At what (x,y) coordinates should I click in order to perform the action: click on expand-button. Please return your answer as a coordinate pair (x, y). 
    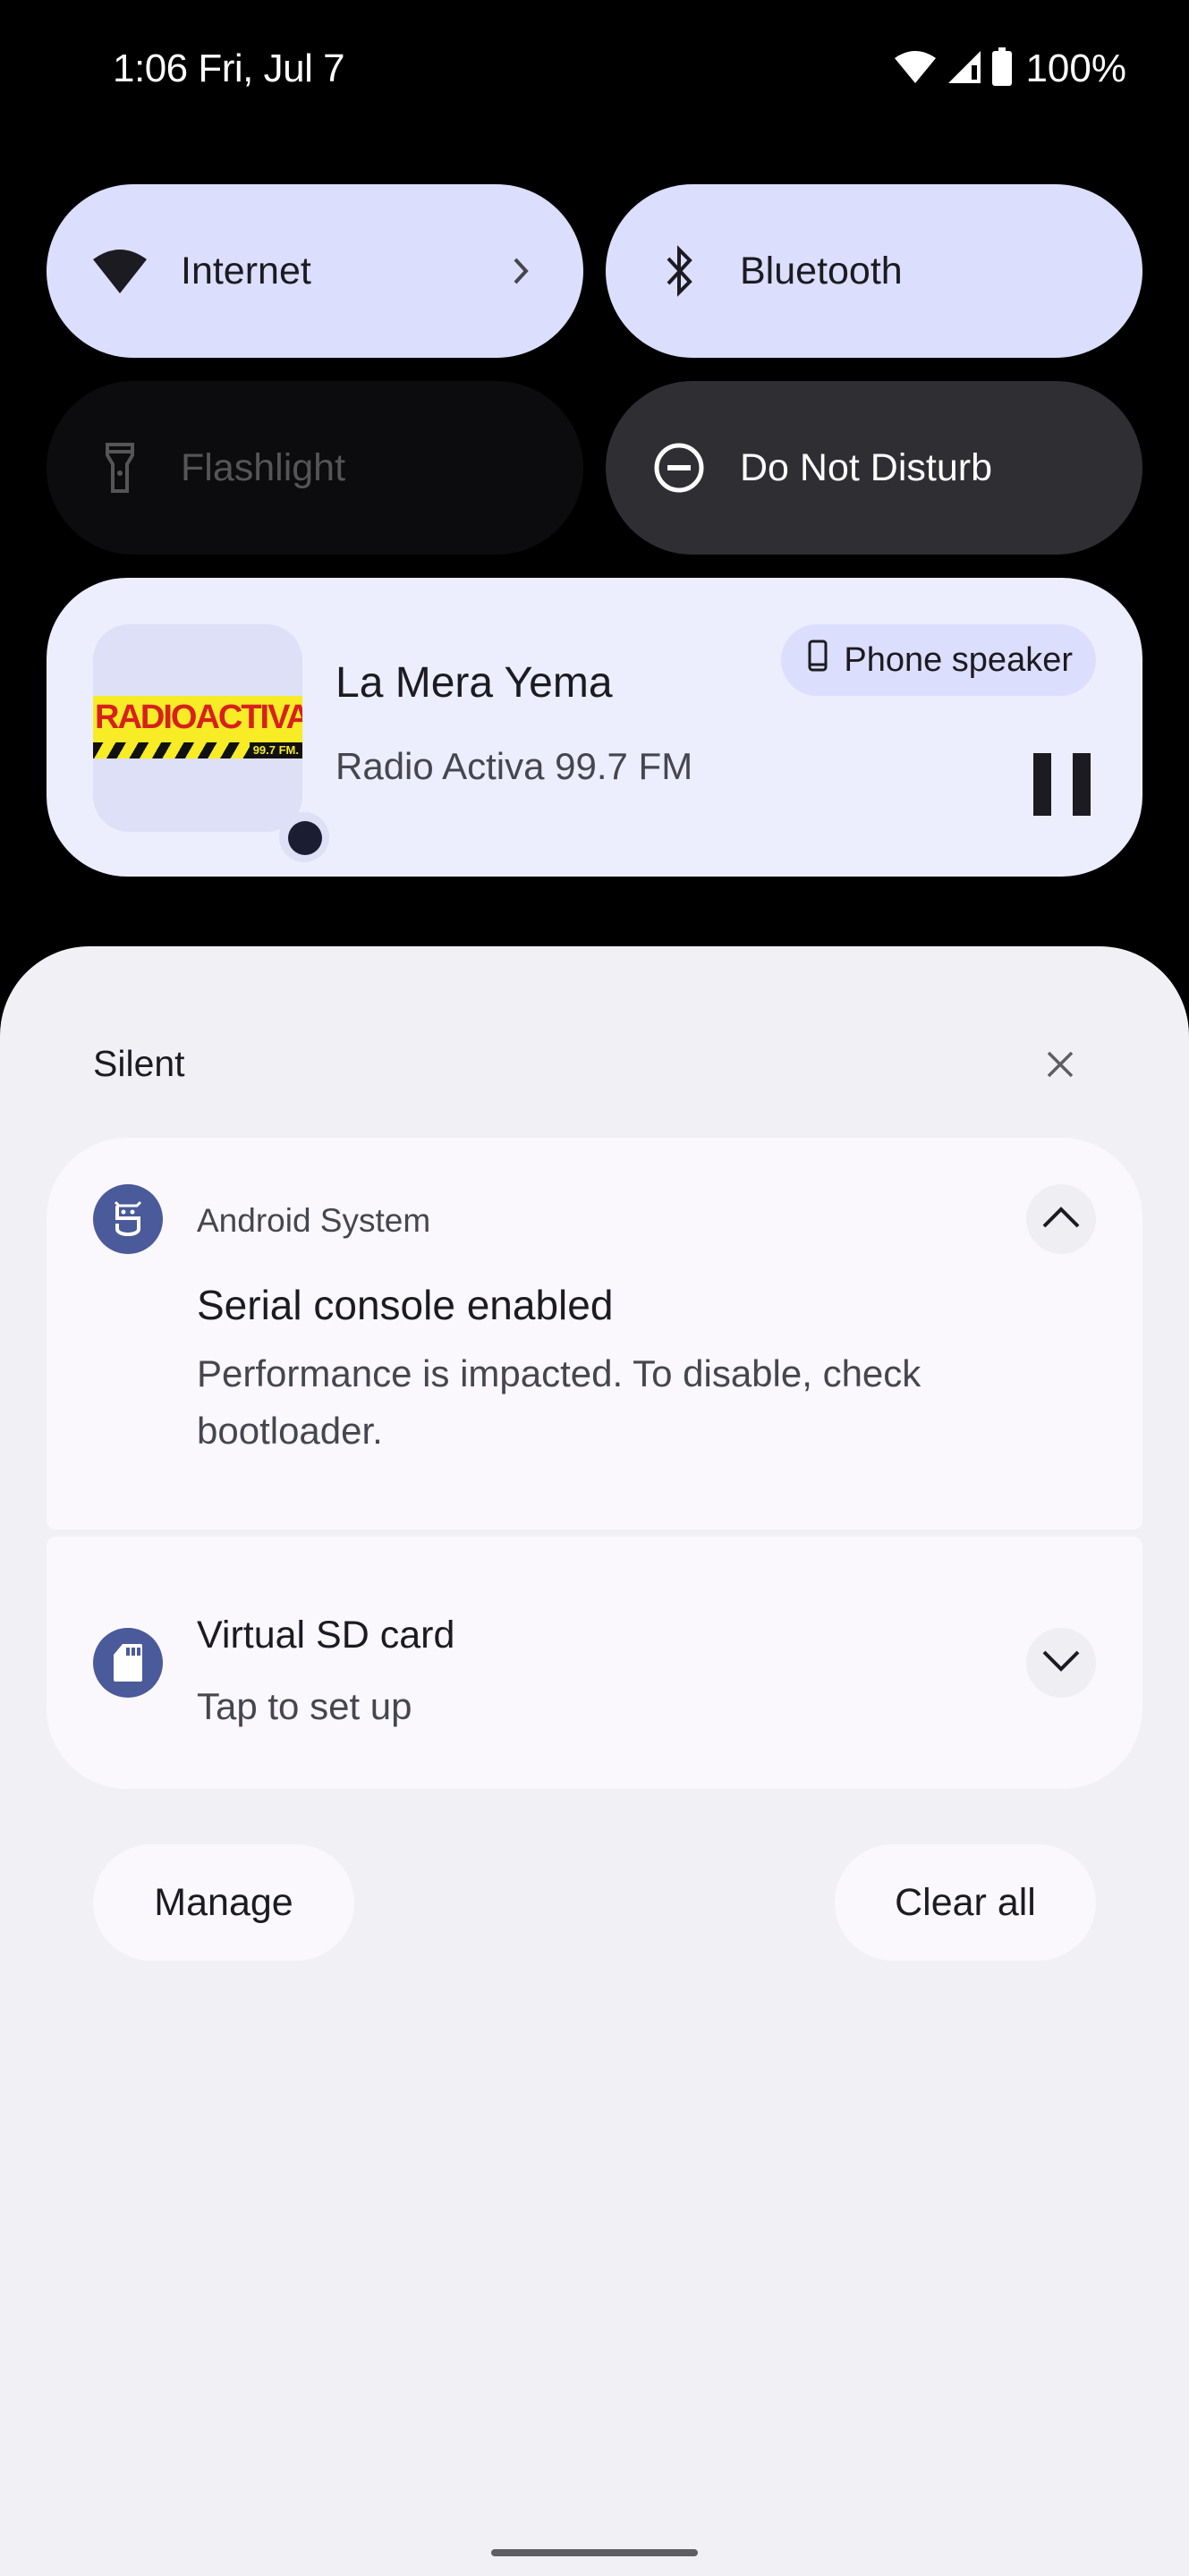
    Looking at the image, I should click on (1061, 1663).